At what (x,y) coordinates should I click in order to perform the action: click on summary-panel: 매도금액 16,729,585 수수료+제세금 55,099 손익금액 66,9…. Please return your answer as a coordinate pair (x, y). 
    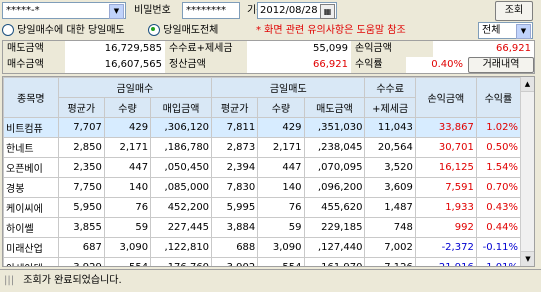
    Looking at the image, I should click on (268, 57).